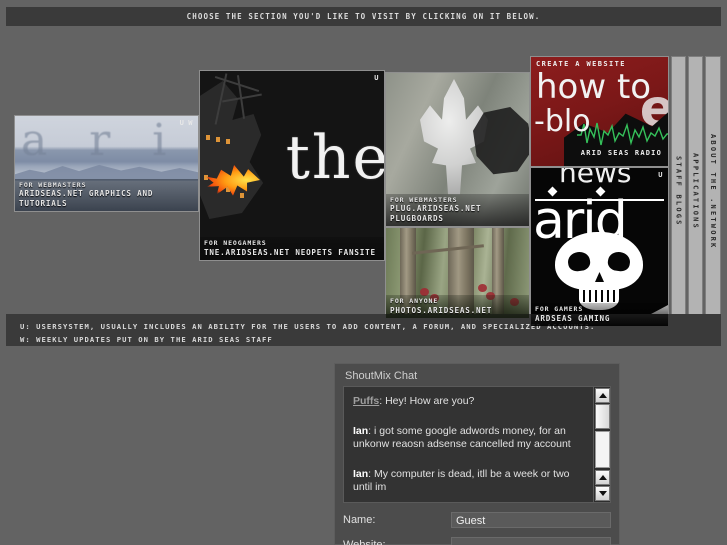 This screenshot has height=545, width=727. What do you see at coordinates (430, 401) in the screenshot?
I see `chat-text: Hey! How are you?` at bounding box center [430, 401].